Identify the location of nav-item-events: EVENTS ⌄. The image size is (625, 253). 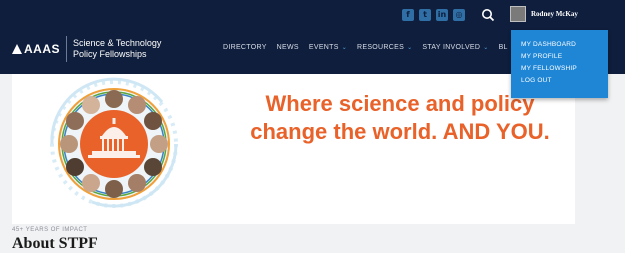
(328, 47).